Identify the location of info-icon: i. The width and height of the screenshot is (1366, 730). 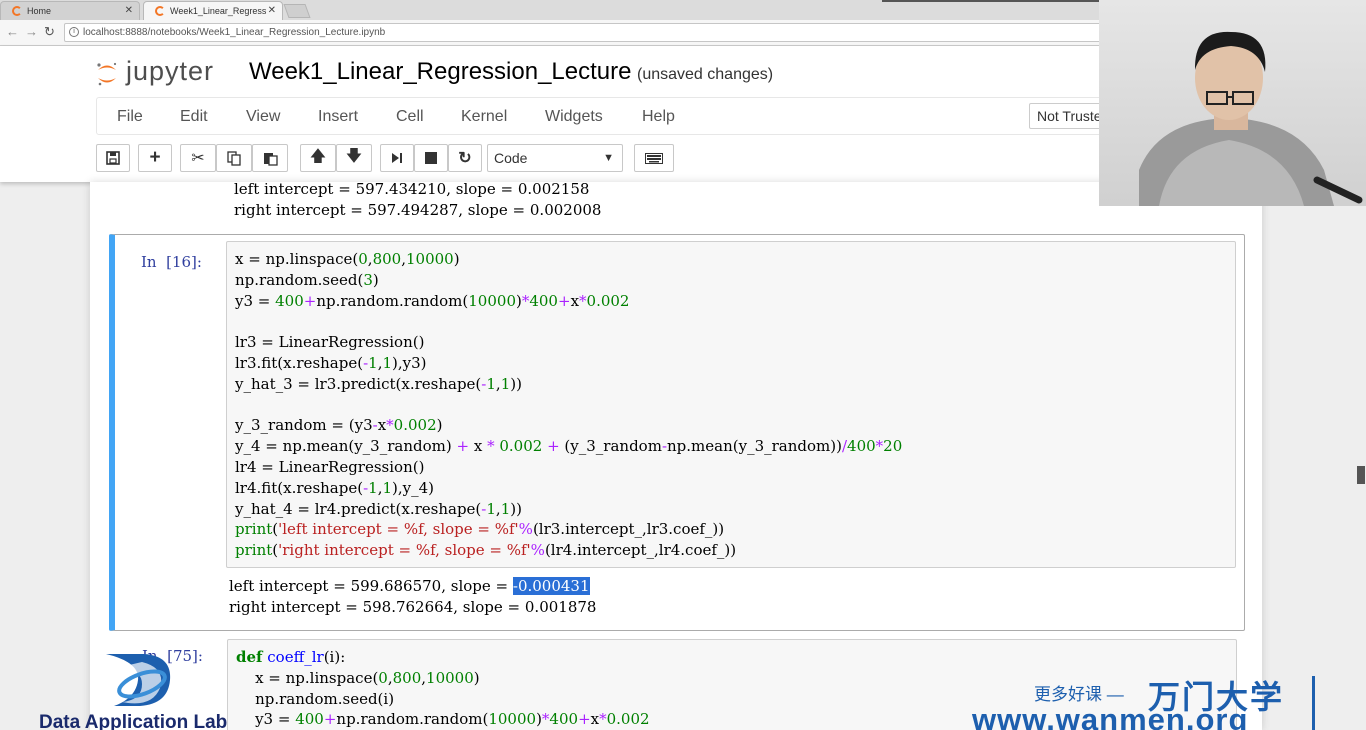
(74, 32).